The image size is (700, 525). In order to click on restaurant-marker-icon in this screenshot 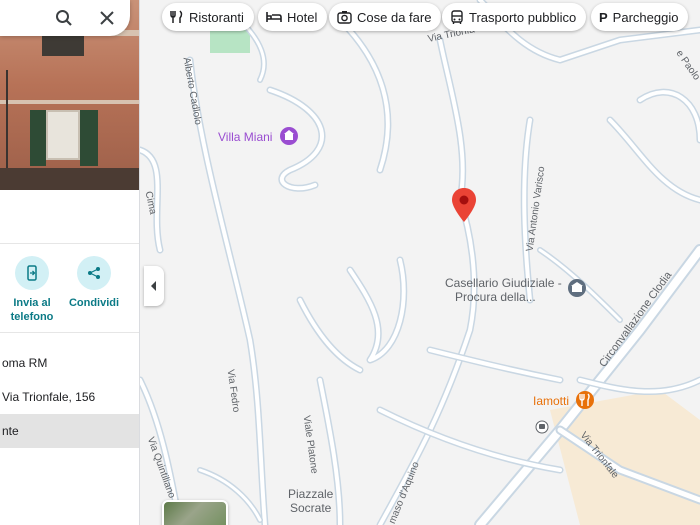, I will do `click(585, 400)`.